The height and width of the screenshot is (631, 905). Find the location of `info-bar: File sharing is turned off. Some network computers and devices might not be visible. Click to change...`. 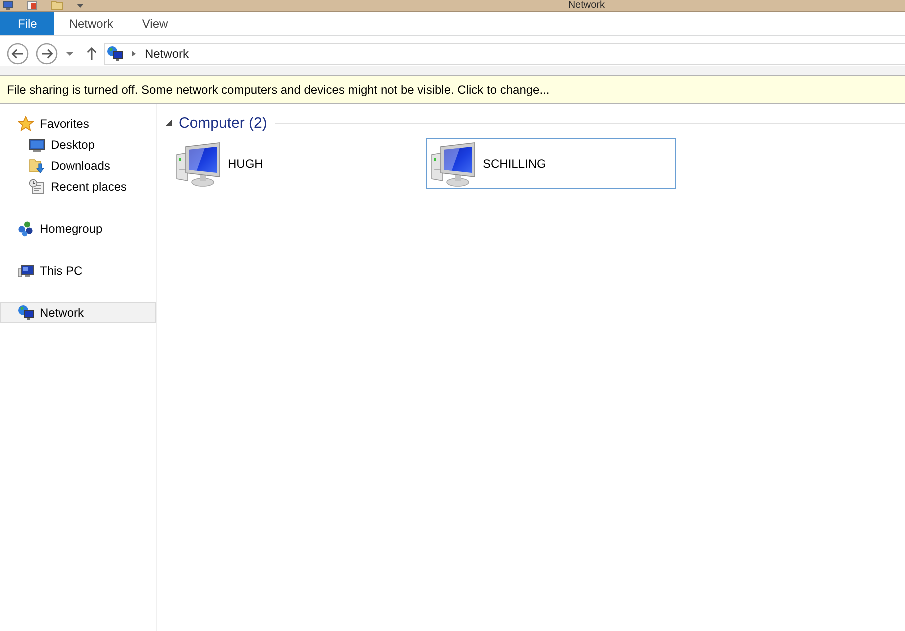

info-bar: File sharing is turned off. Some network computers and devices might not be visible. Click to change... is located at coordinates (452, 89).